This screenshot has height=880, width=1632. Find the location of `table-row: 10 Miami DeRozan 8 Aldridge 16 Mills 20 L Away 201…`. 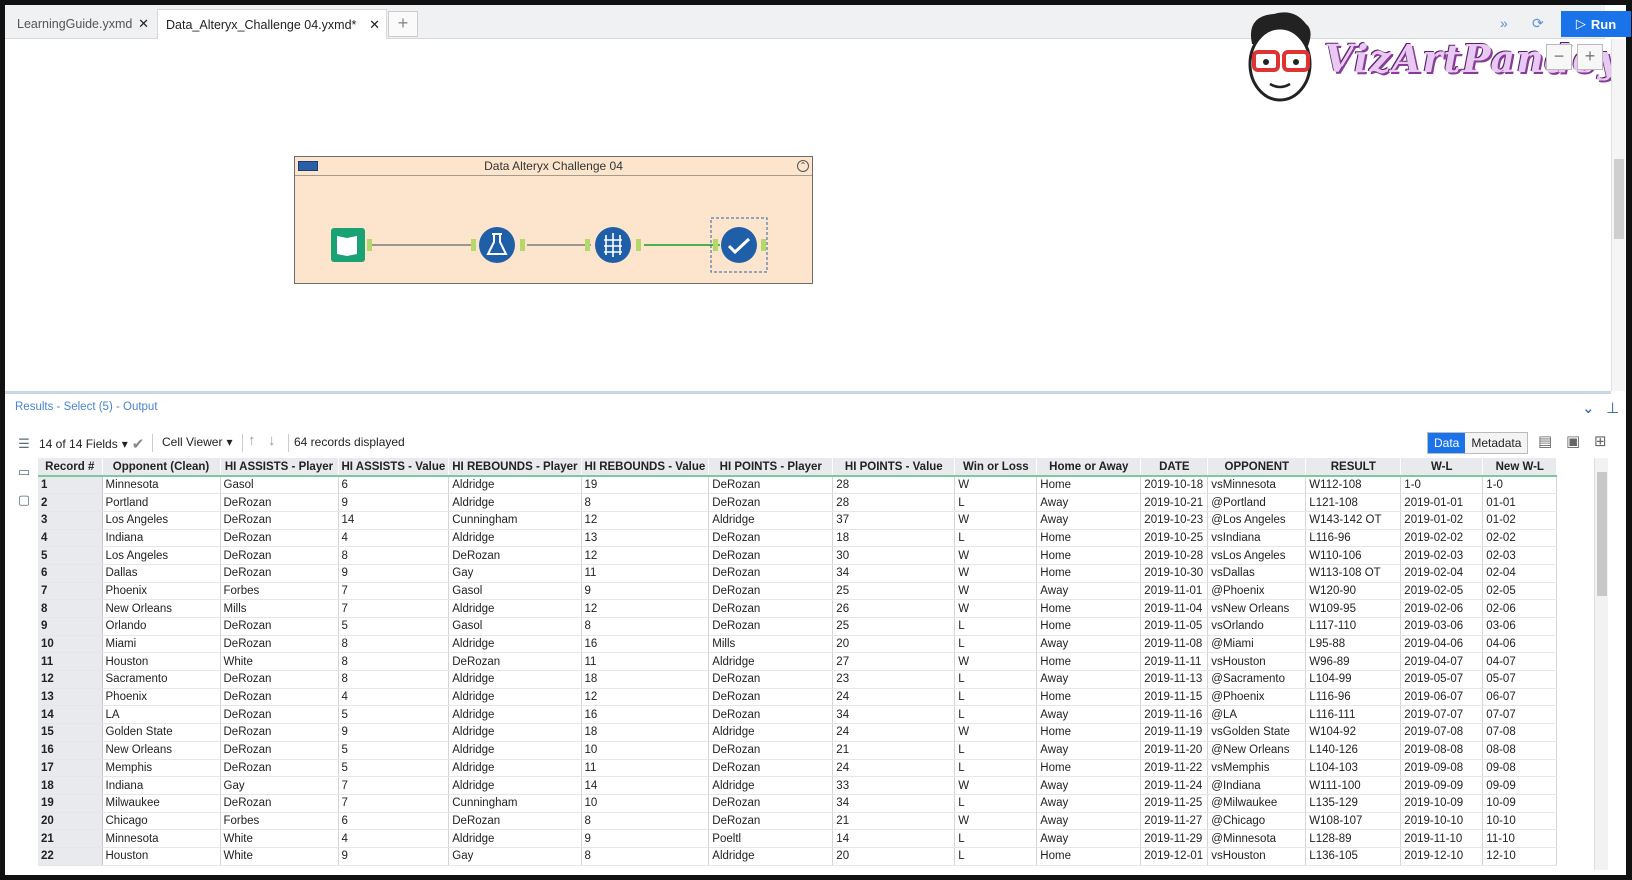

table-row: 10 Miami DeRozan 8 Aldridge 16 Mills 20 L Away 201… is located at coordinates (798, 644).